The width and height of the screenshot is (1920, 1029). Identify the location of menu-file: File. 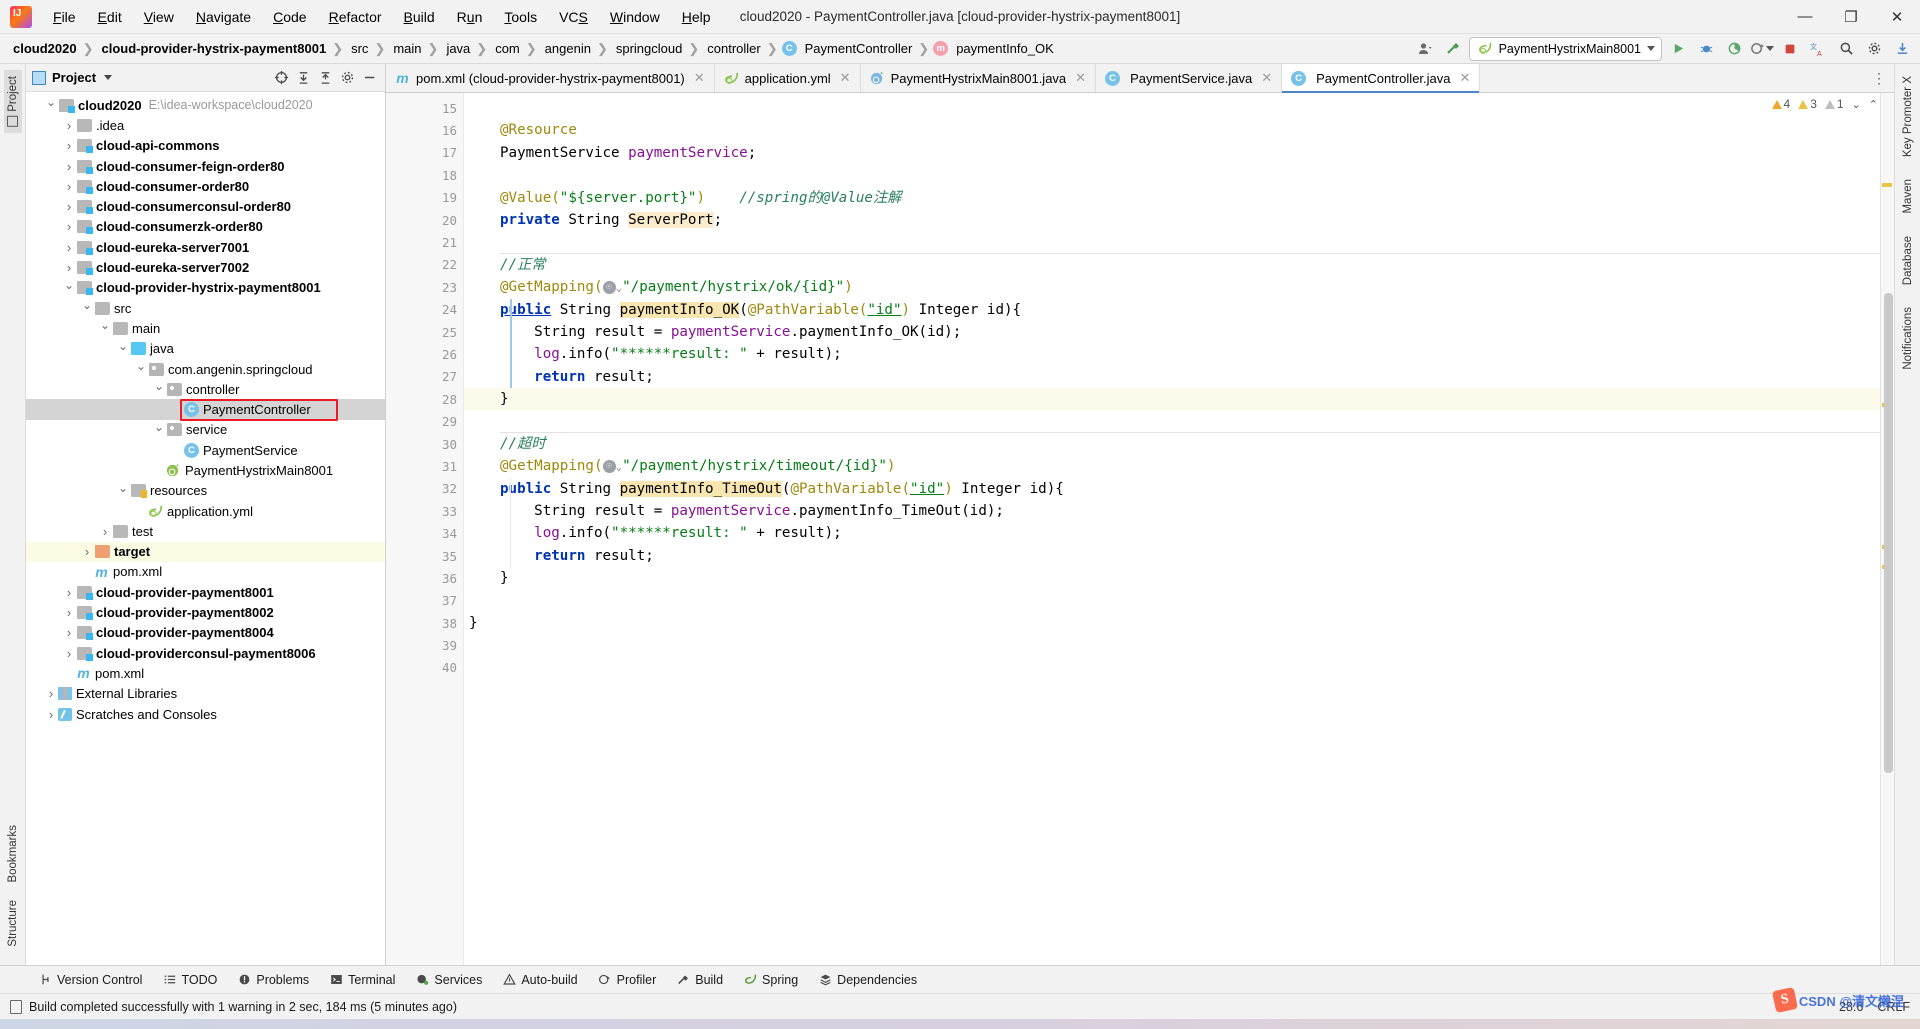
(64, 17).